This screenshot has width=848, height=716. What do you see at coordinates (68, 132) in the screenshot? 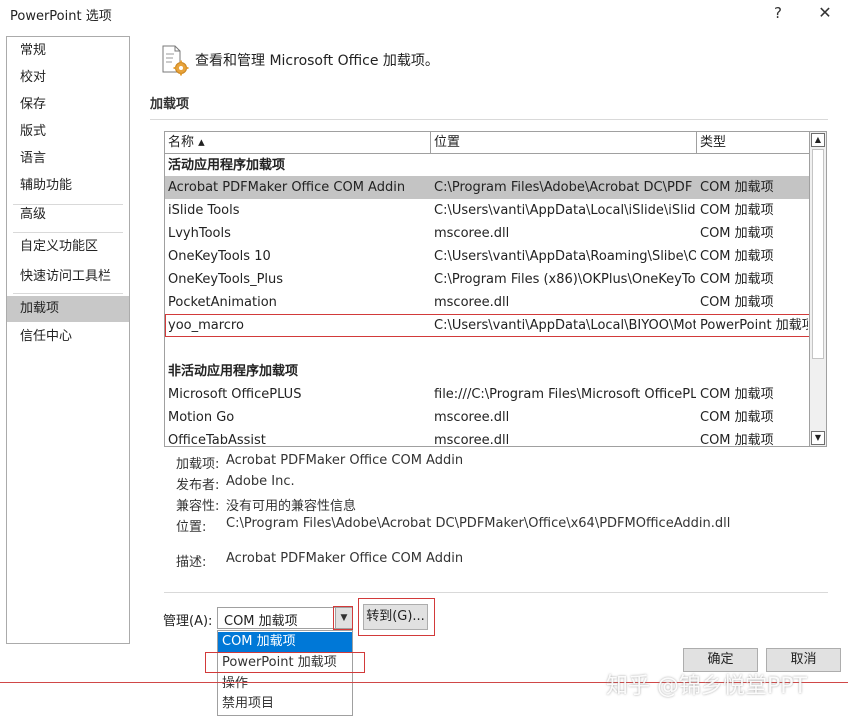
I see `sidebar-item-layout: 版式` at bounding box center [68, 132].